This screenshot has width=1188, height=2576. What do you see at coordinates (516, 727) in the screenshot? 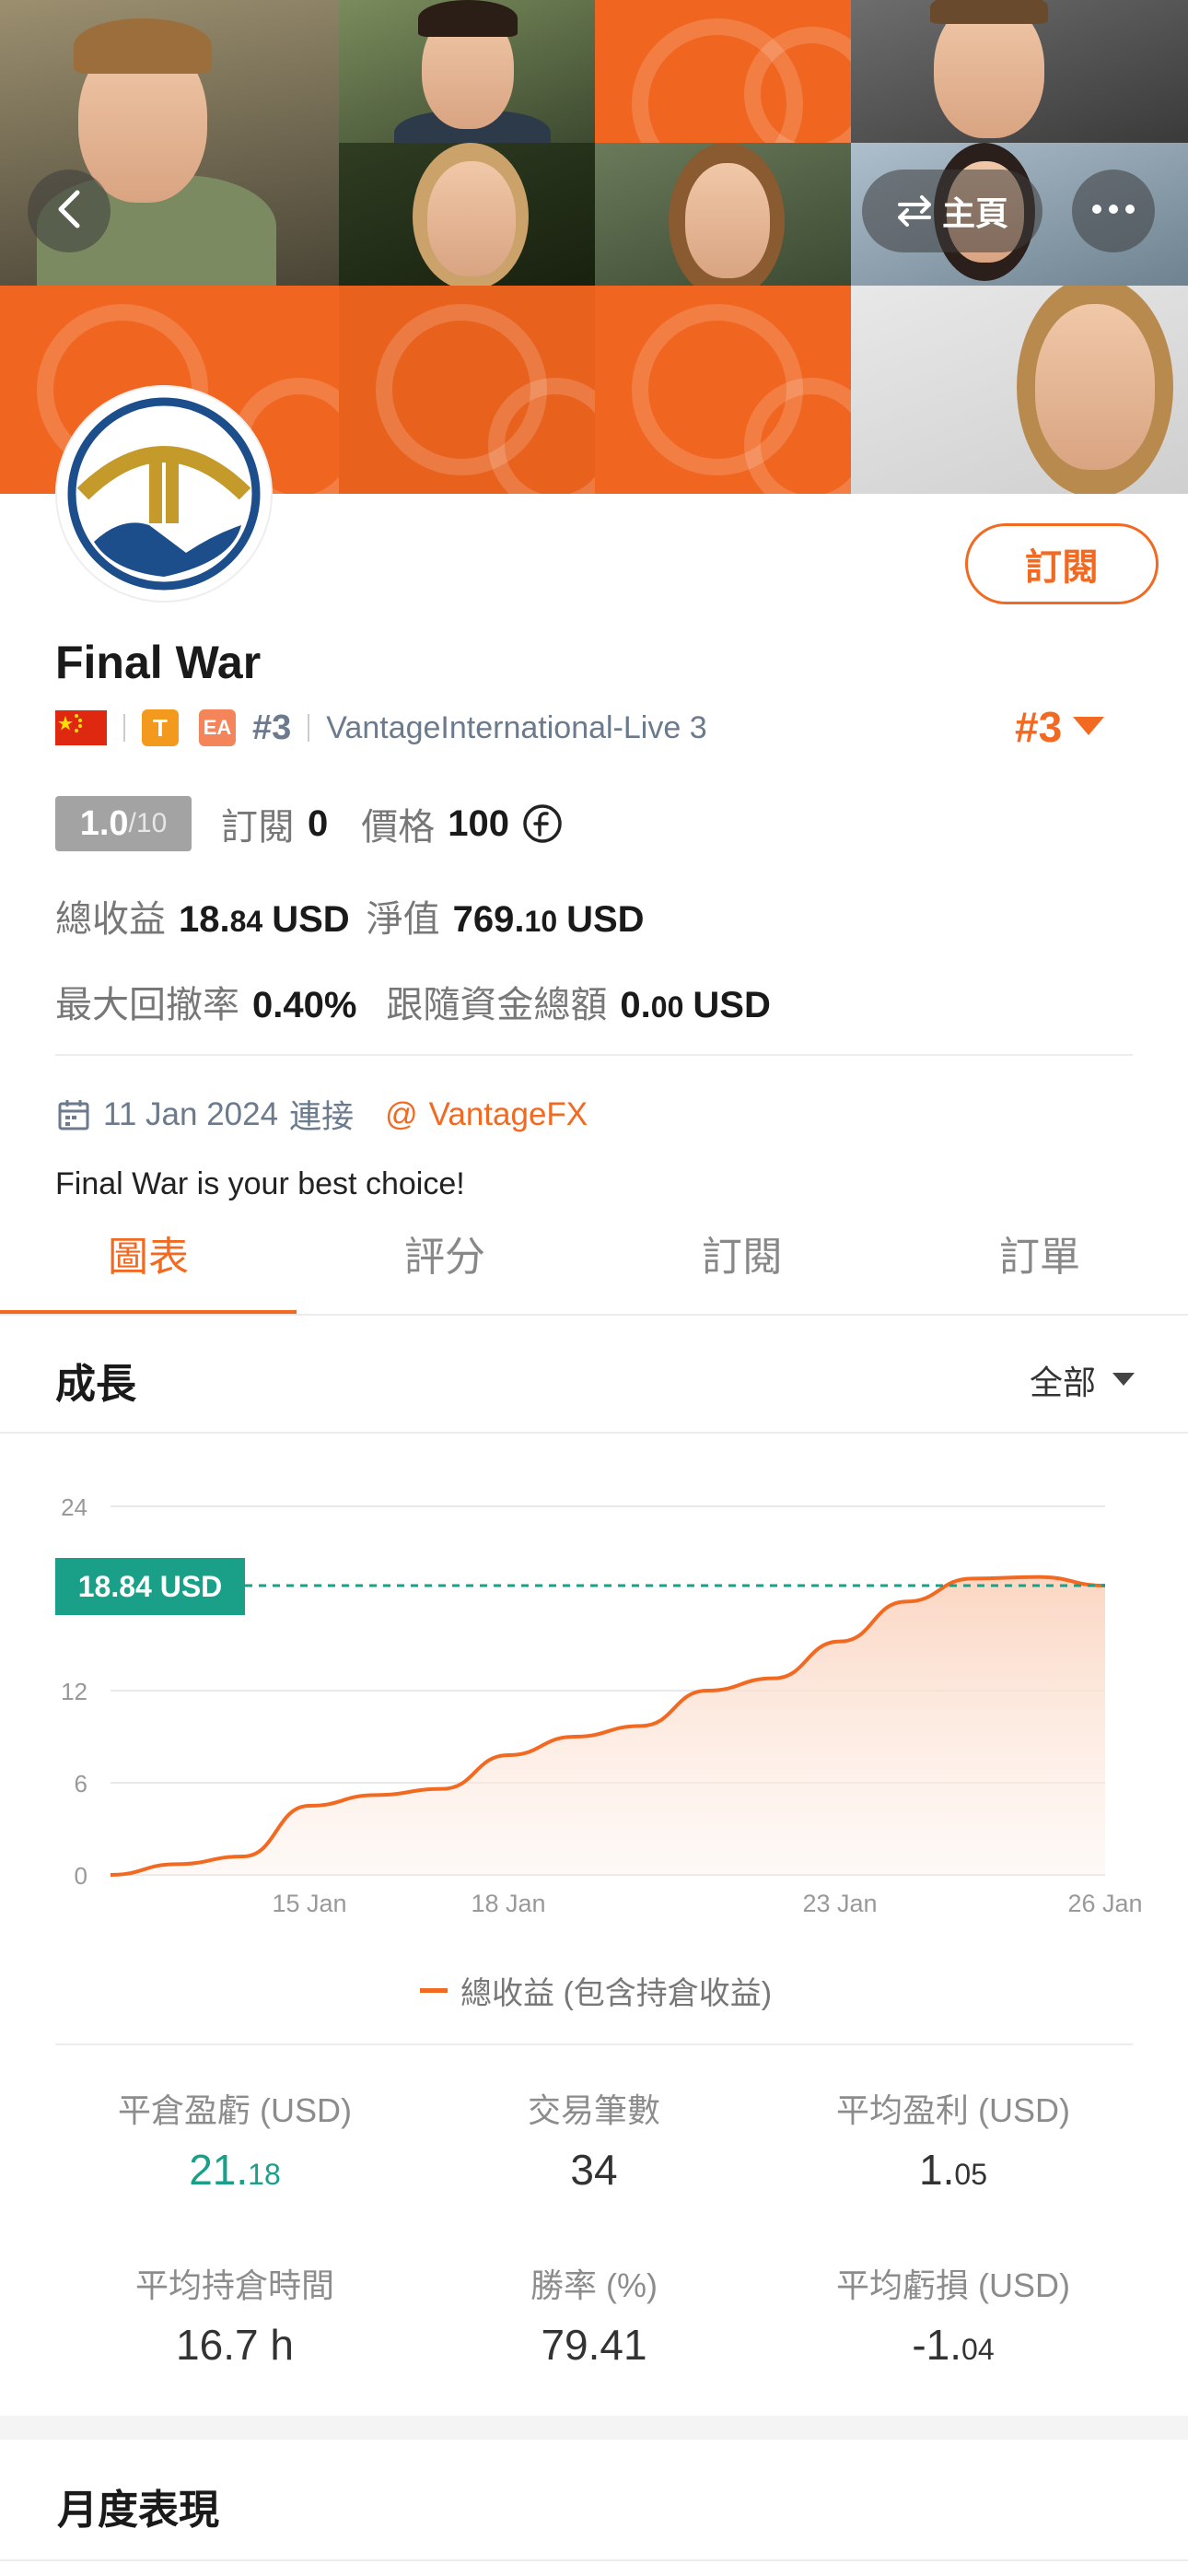
I see `server-name: VantageInternational-Live 3` at bounding box center [516, 727].